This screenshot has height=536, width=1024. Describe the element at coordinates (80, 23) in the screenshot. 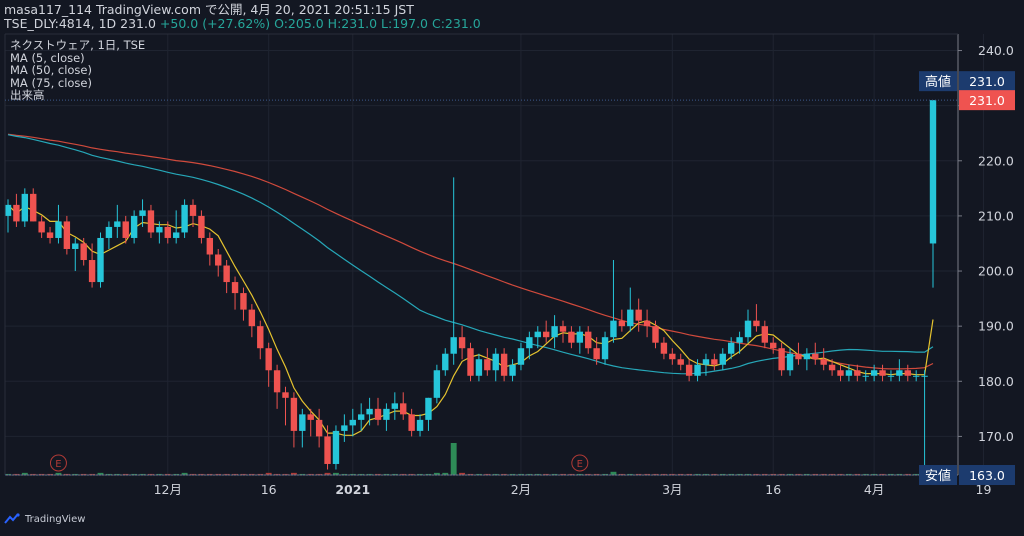

I see `symbol-label: TSE_DLY:4814, 1D 231.0` at that location.